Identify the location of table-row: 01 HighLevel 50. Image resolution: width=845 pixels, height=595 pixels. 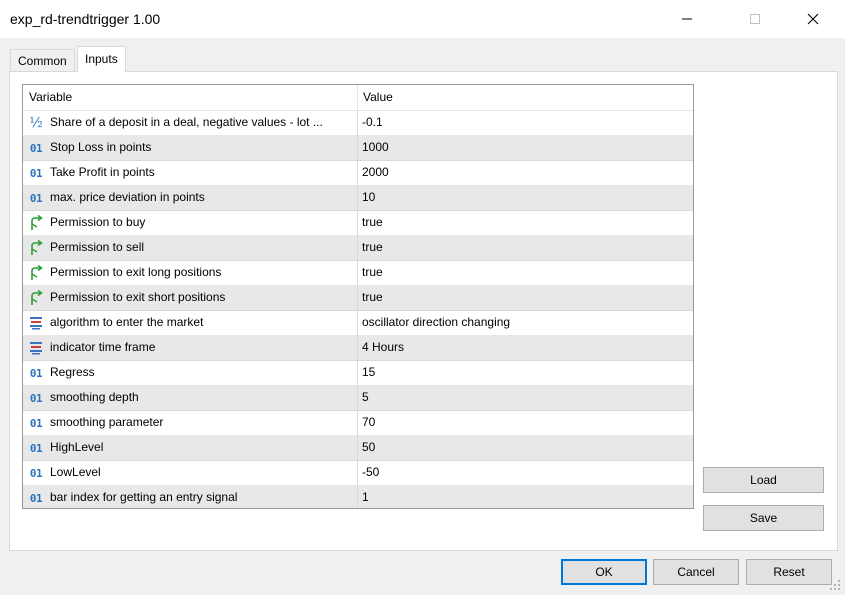
(358, 448).